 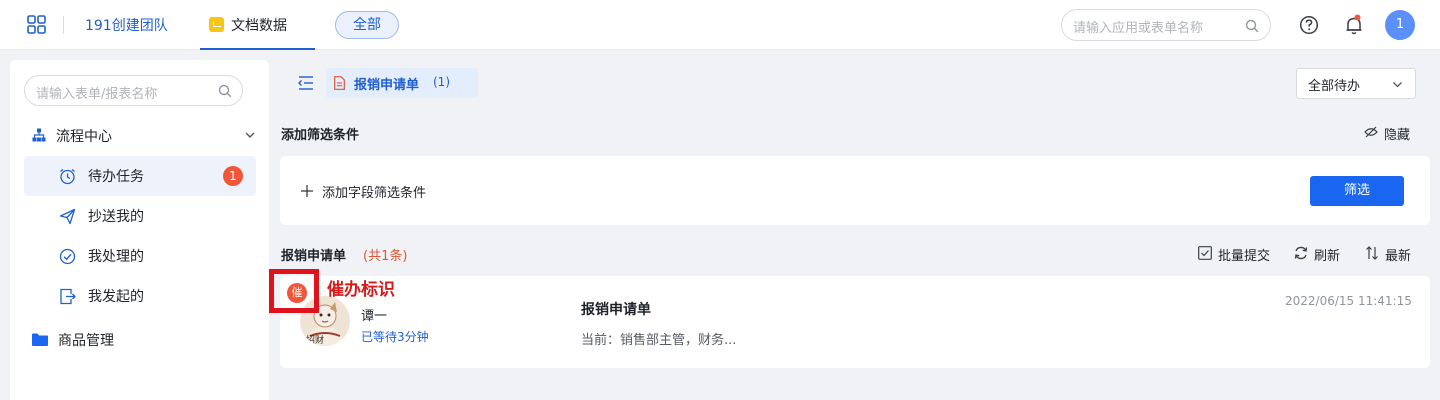 What do you see at coordinates (1309, 25) in the screenshot?
I see `help-icon` at bounding box center [1309, 25].